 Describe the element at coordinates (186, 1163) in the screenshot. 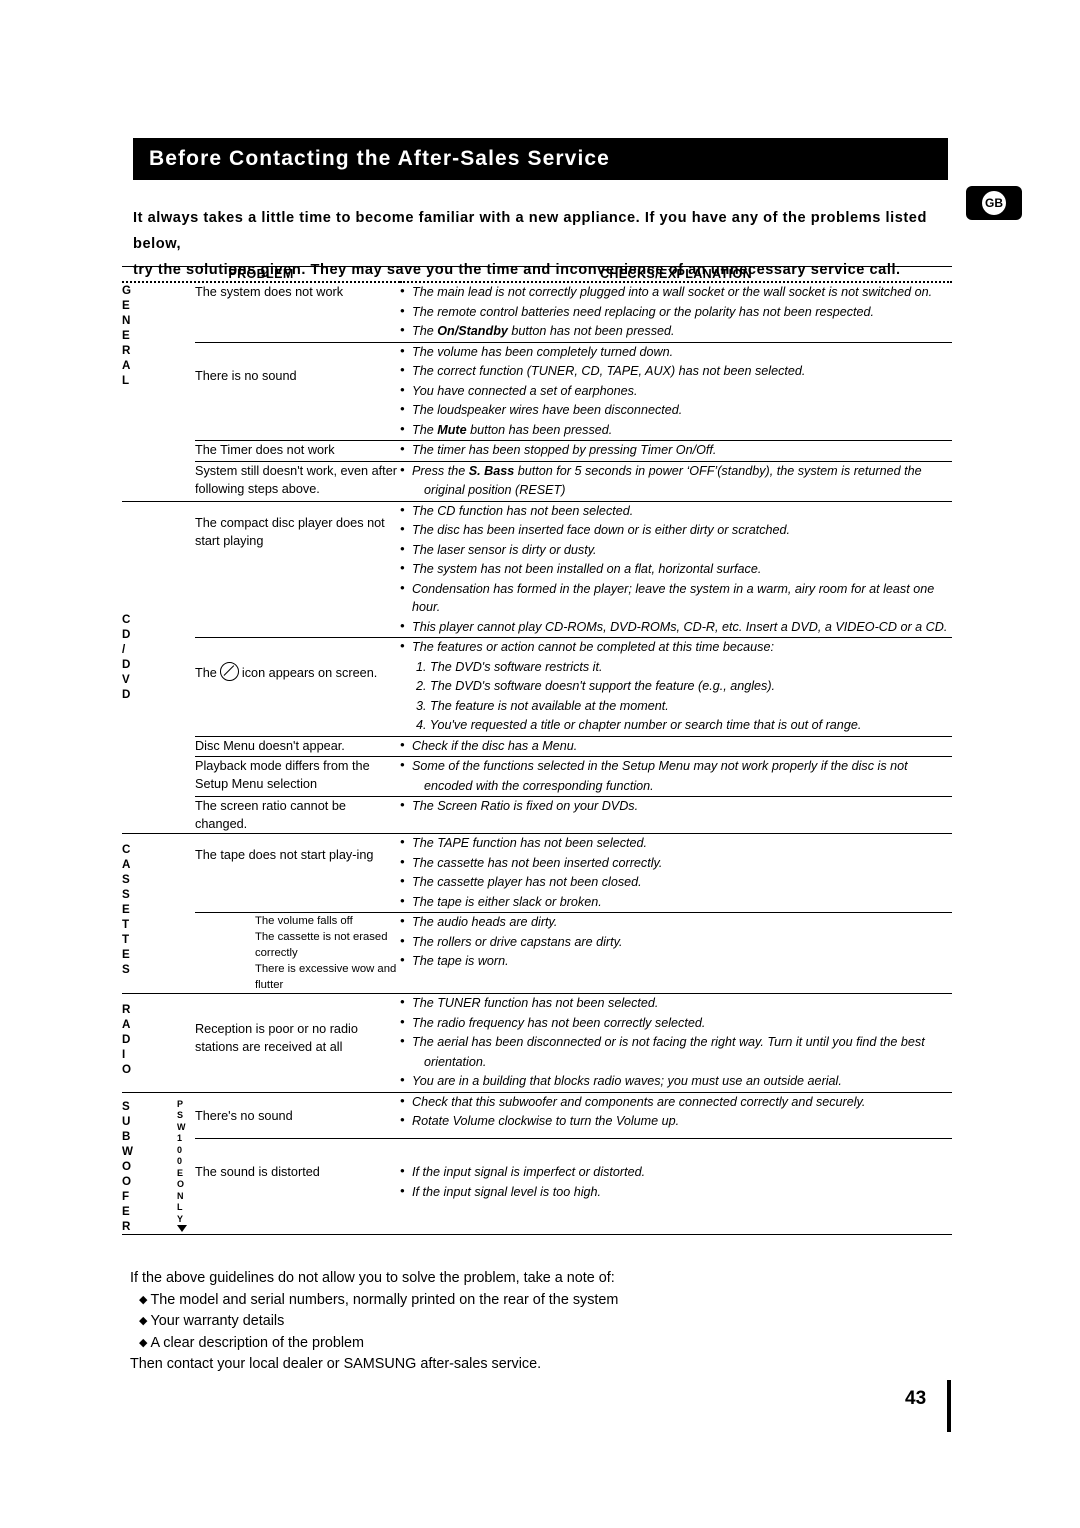

I see `category-subwoofer-model: P S W 1 0 0 E O N L Y` at that location.